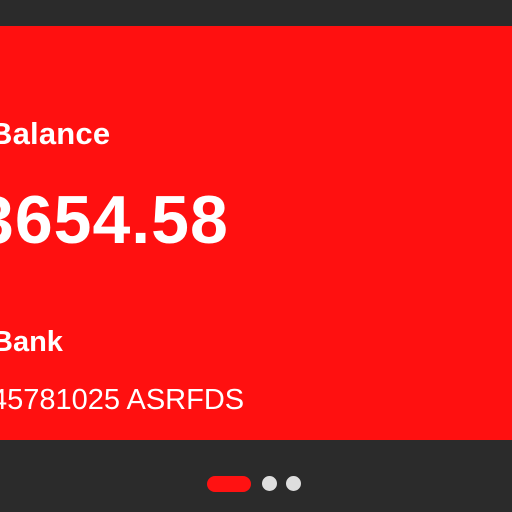  What do you see at coordinates (256, 484) in the screenshot?
I see `page-indicator` at bounding box center [256, 484].